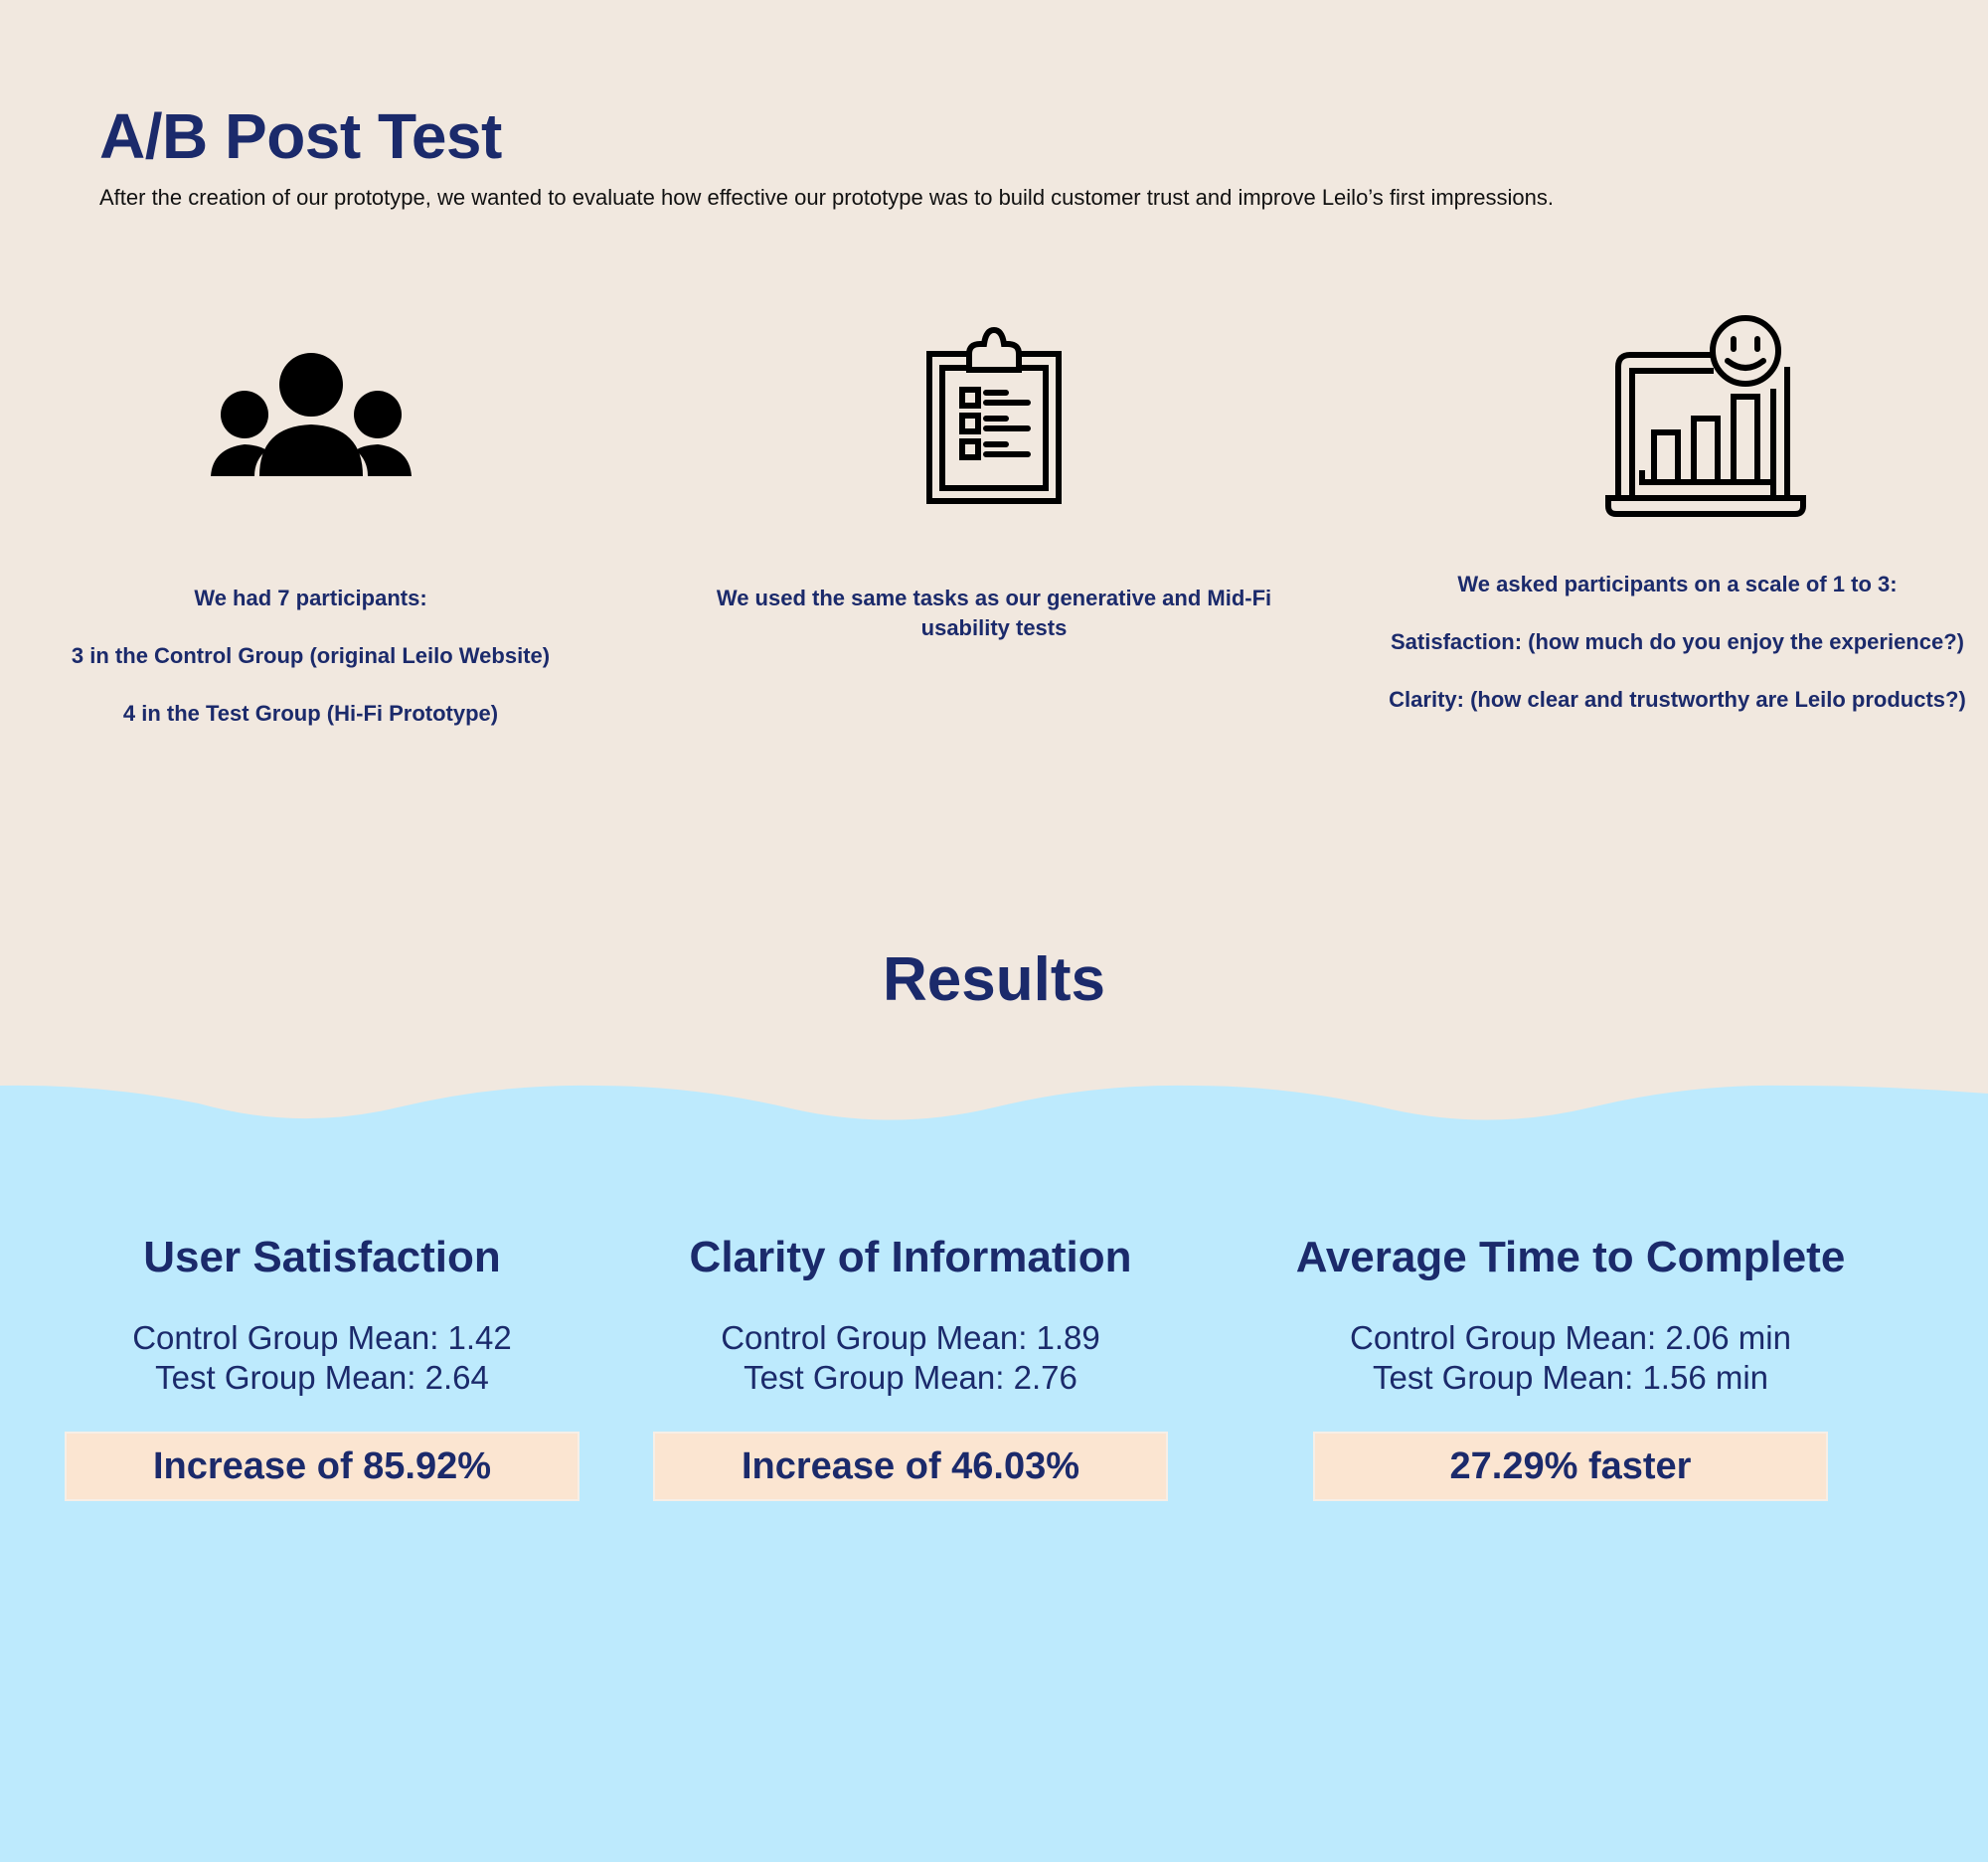  I want to click on metric-highlight-box: 27.29% faster, so click(1570, 1467).